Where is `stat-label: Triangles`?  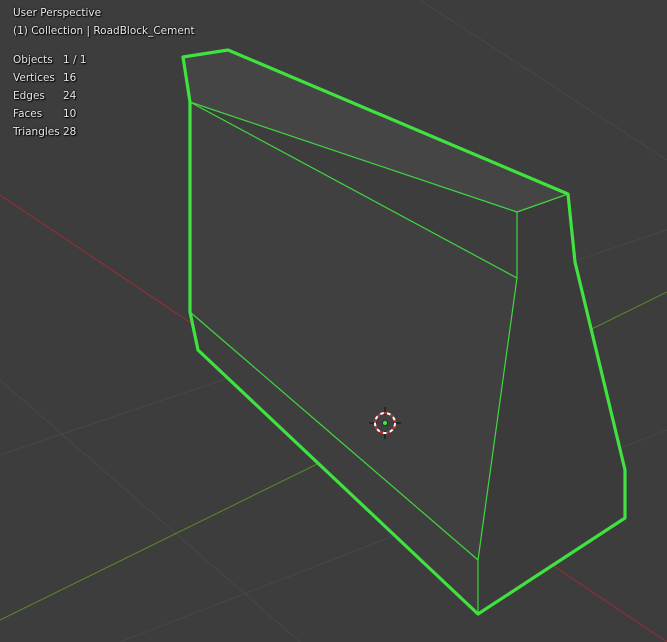
stat-label: Triangles is located at coordinates (36, 132).